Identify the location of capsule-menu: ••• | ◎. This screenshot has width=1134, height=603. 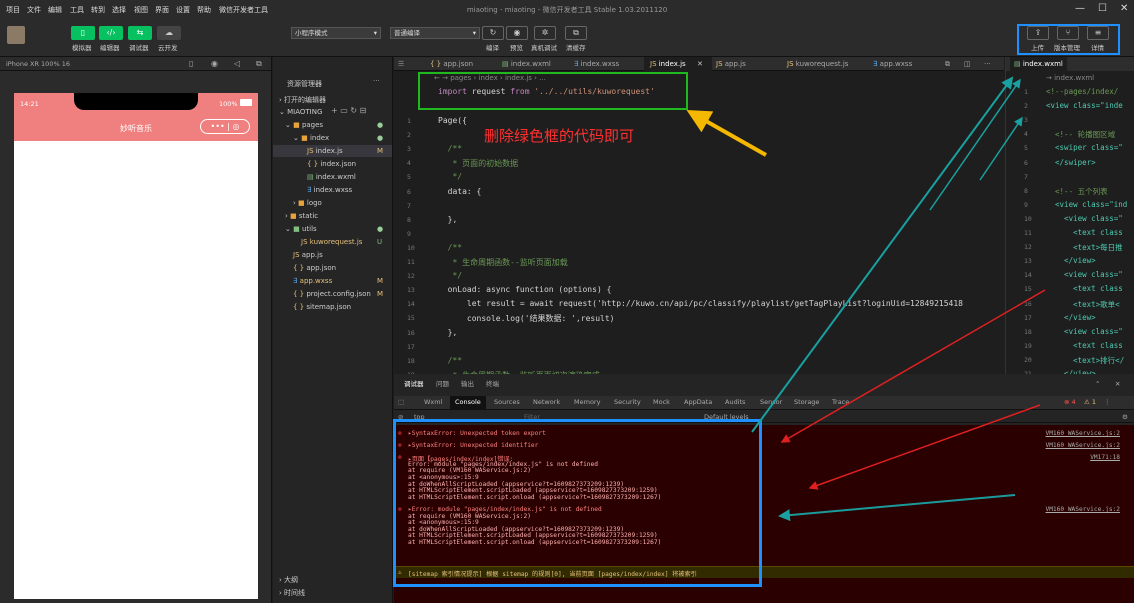
(225, 126).